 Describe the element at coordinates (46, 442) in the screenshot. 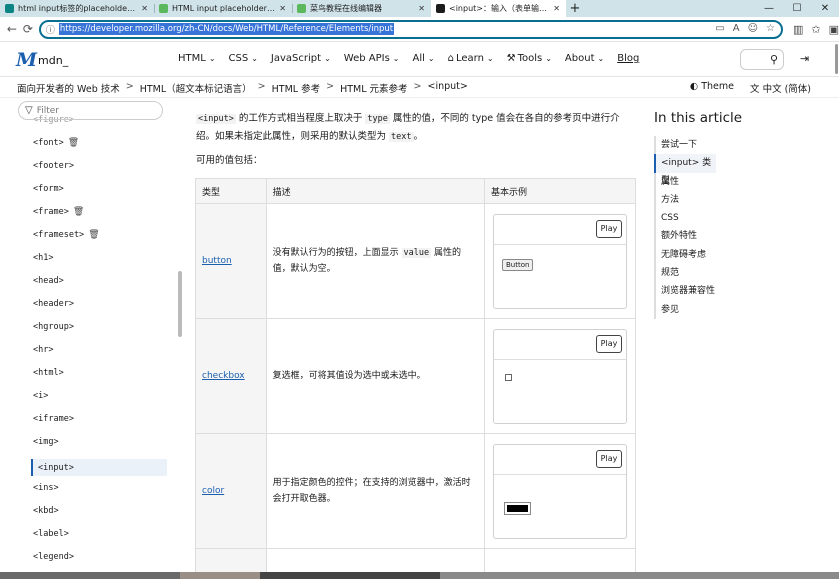

I see `sidebar-item: <img>` at that location.